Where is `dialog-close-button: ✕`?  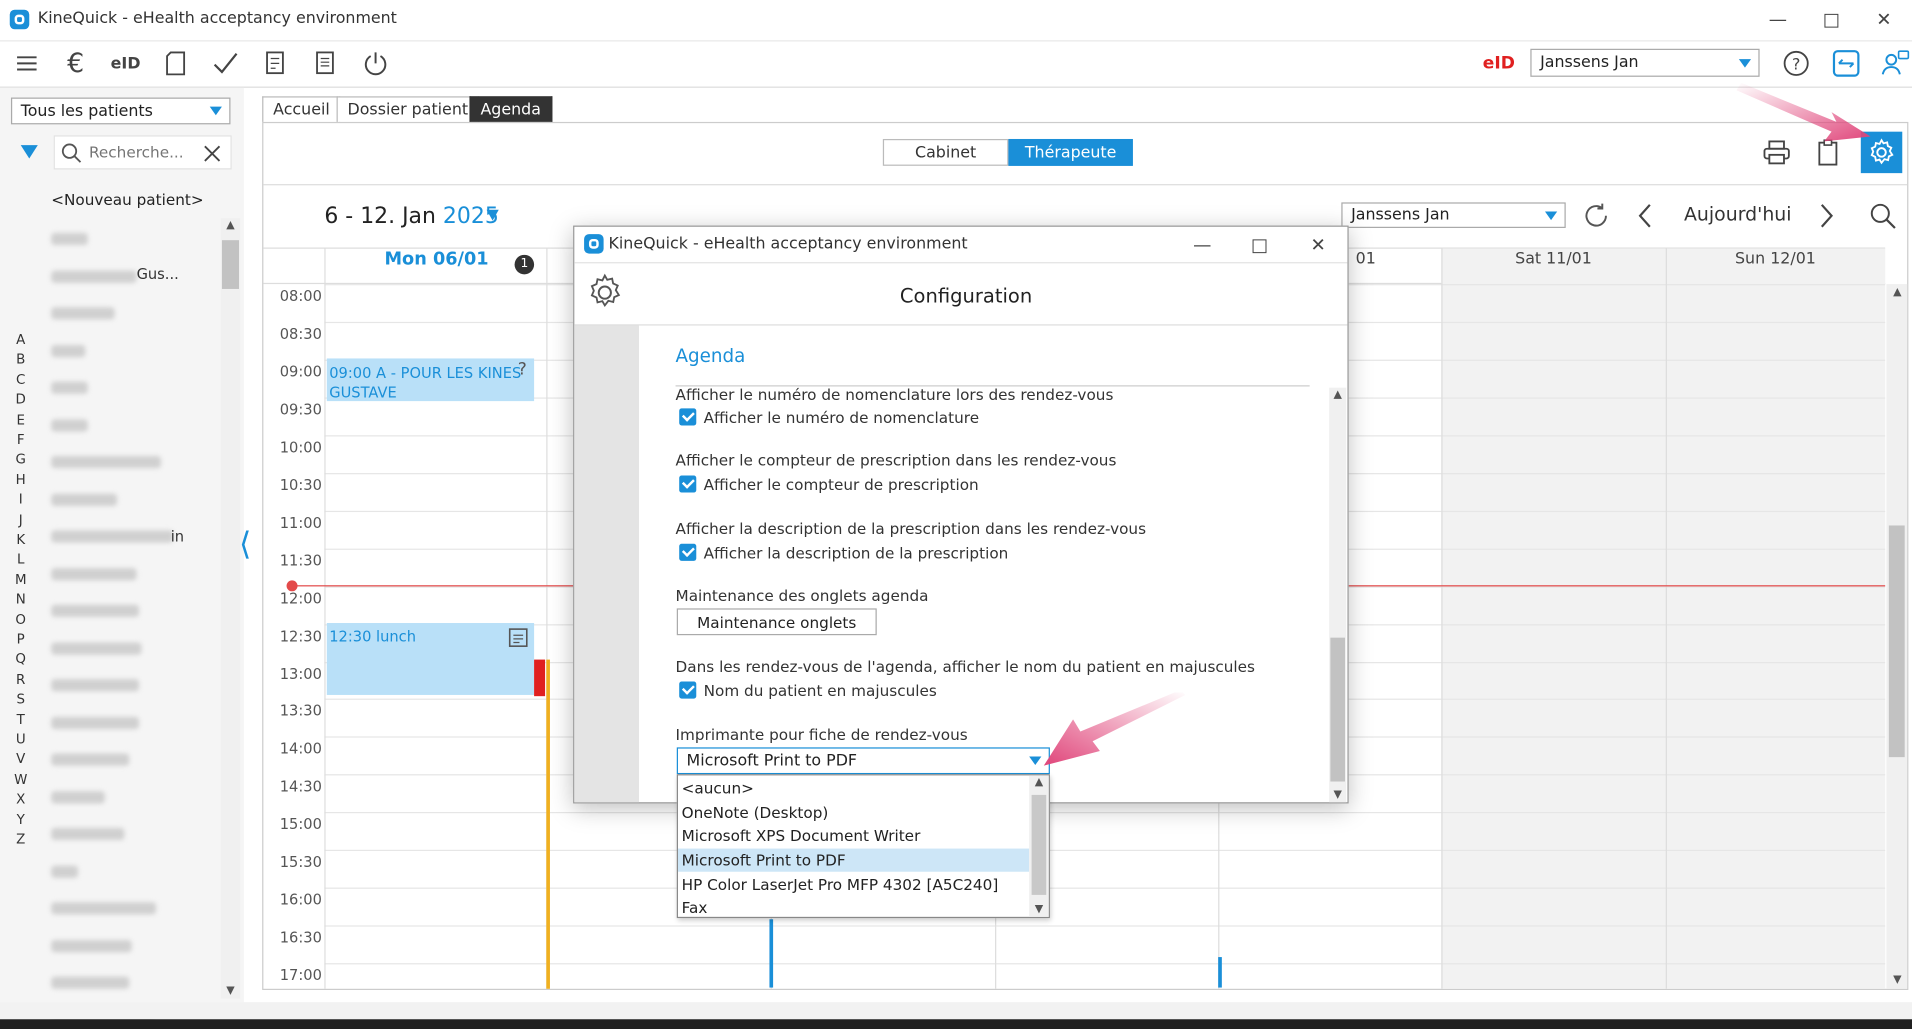
dialog-close-button: ✕ is located at coordinates (1318, 245).